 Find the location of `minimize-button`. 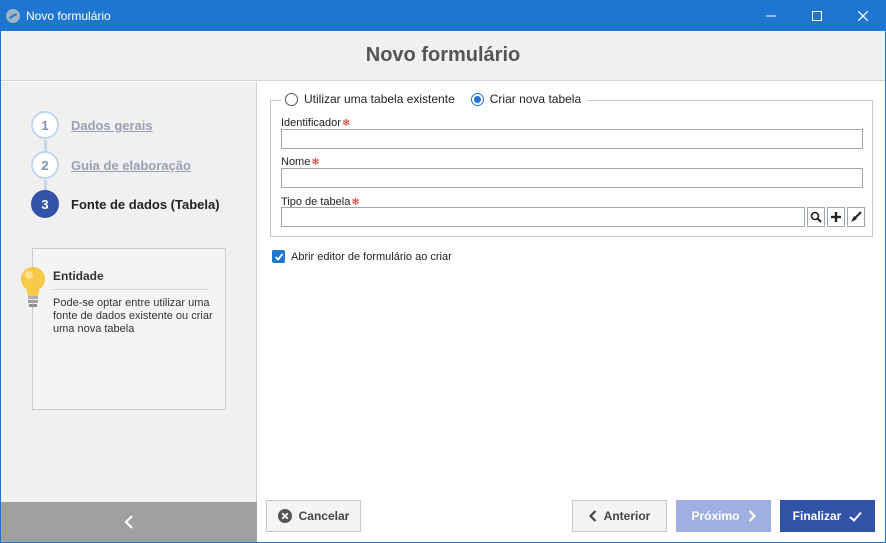

minimize-button is located at coordinates (771, 15).